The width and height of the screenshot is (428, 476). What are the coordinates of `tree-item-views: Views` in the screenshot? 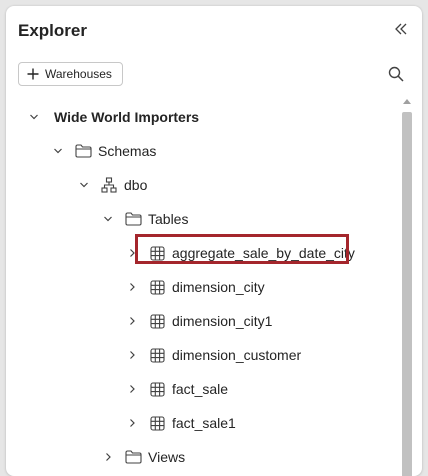 It's located at (214, 457).